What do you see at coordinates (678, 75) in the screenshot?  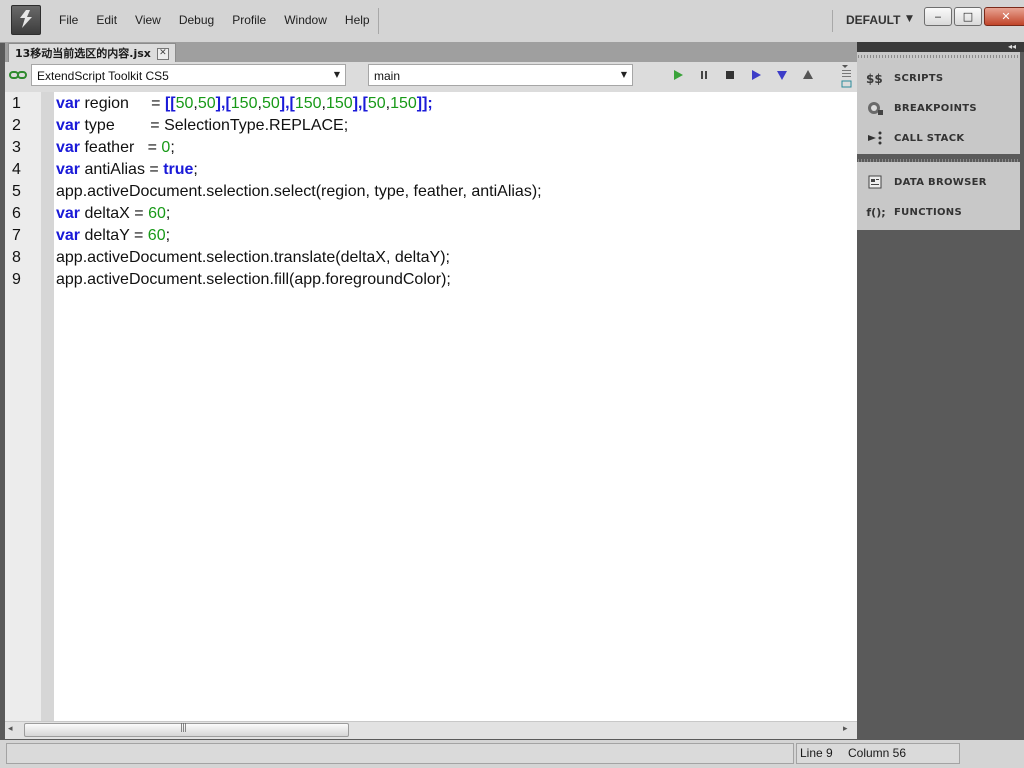 I see `run-button` at bounding box center [678, 75].